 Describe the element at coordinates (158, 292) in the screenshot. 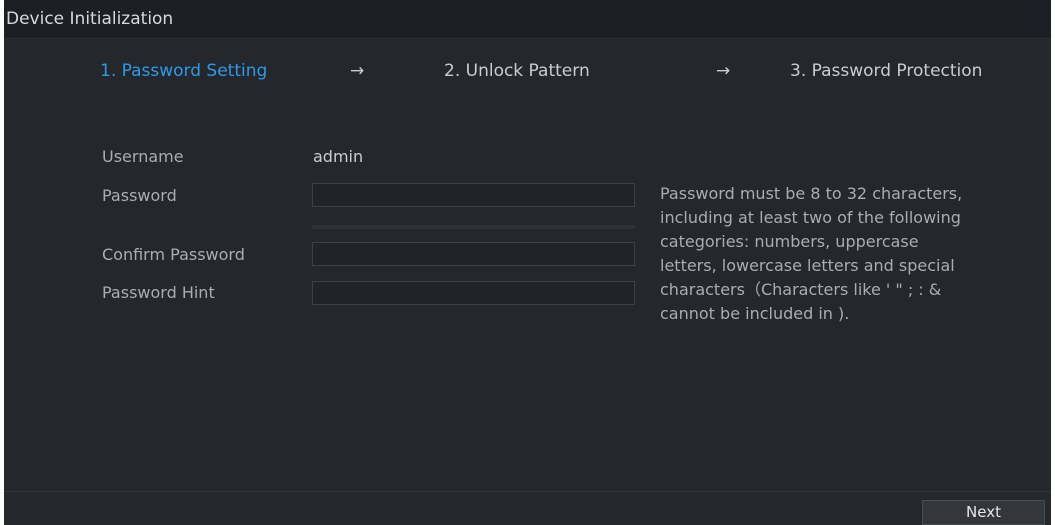

I see `password-hint-label: Password Hint` at that location.